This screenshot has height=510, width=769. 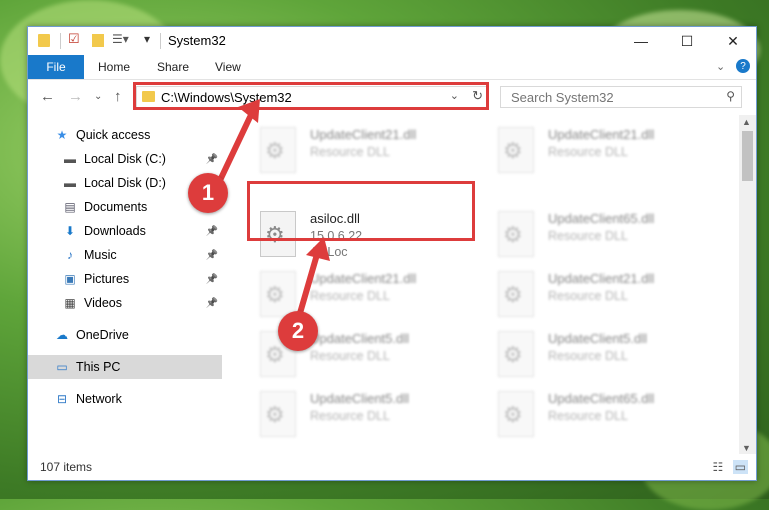 What do you see at coordinates (743, 66) in the screenshot?
I see `help-icon: ?` at bounding box center [743, 66].